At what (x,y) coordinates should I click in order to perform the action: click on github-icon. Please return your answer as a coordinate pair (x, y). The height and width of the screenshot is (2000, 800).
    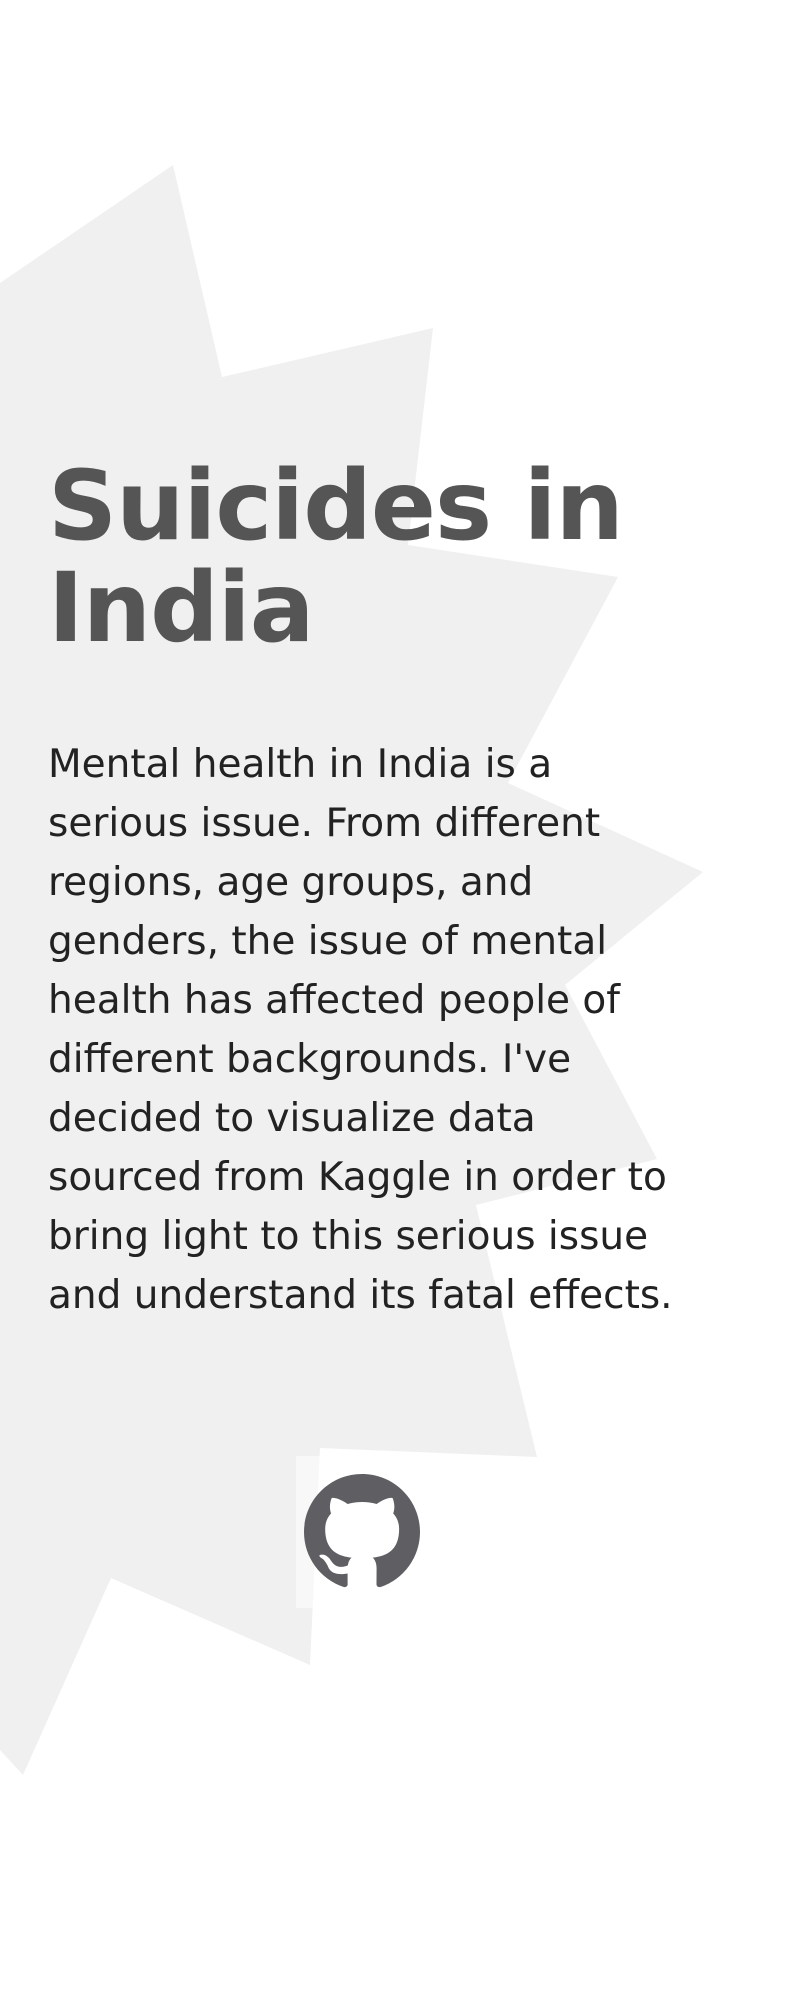
    Looking at the image, I should click on (362, 1531).